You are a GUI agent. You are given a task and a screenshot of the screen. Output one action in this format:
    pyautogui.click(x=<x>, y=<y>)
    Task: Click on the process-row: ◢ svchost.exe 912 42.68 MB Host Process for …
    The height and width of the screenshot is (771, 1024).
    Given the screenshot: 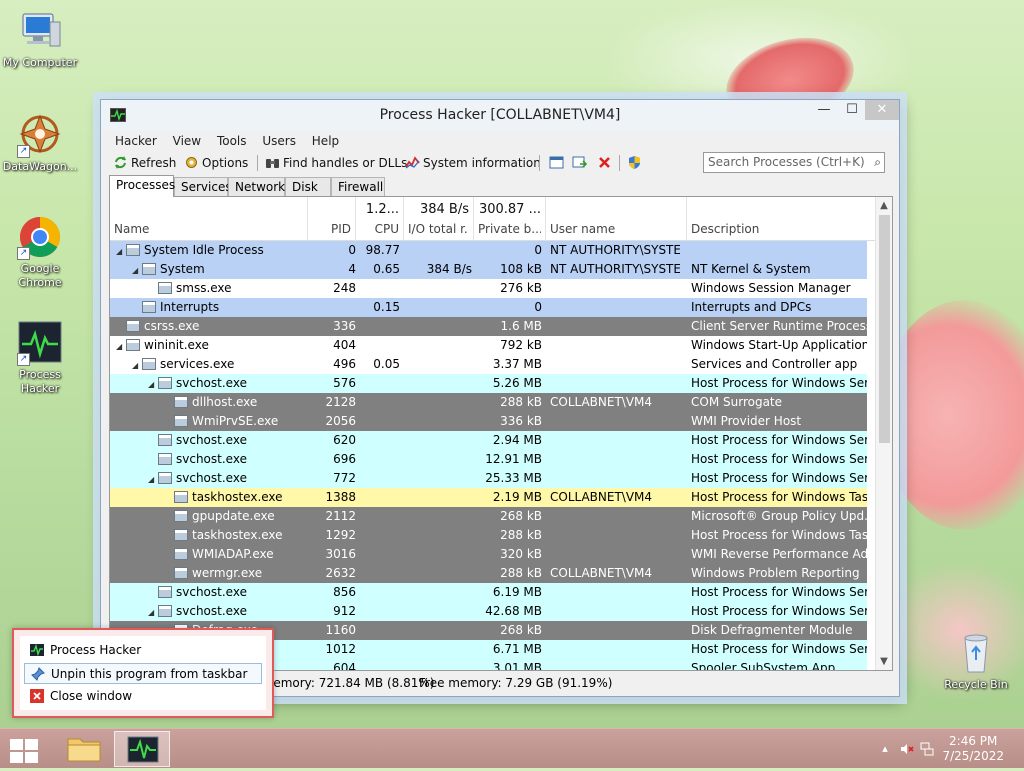 What is the action you would take?
    pyautogui.click(x=488, y=611)
    